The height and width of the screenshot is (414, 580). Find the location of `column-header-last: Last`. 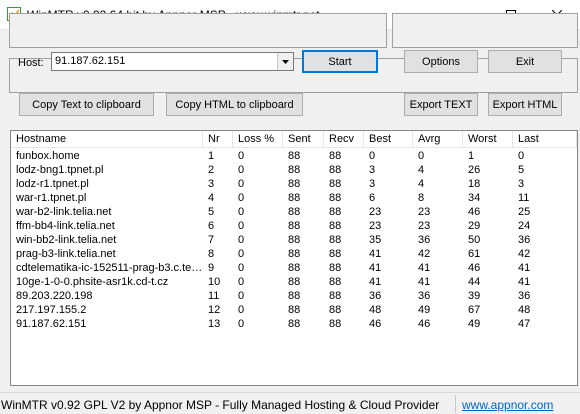

column-header-last: Last is located at coordinates (545, 139).